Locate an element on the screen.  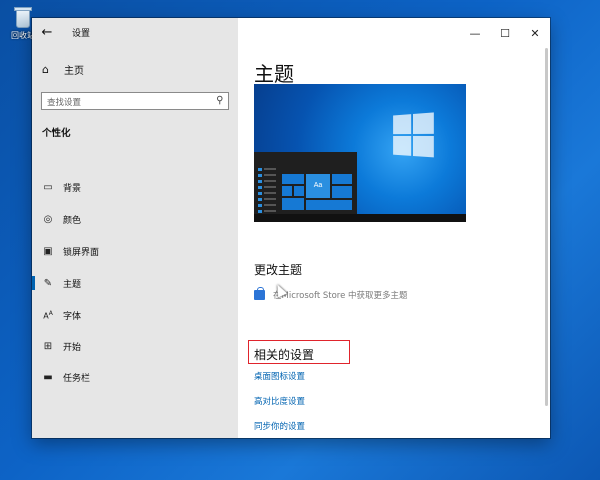
sync-settings-link: 同步你的设置 is located at coordinates (279, 426).